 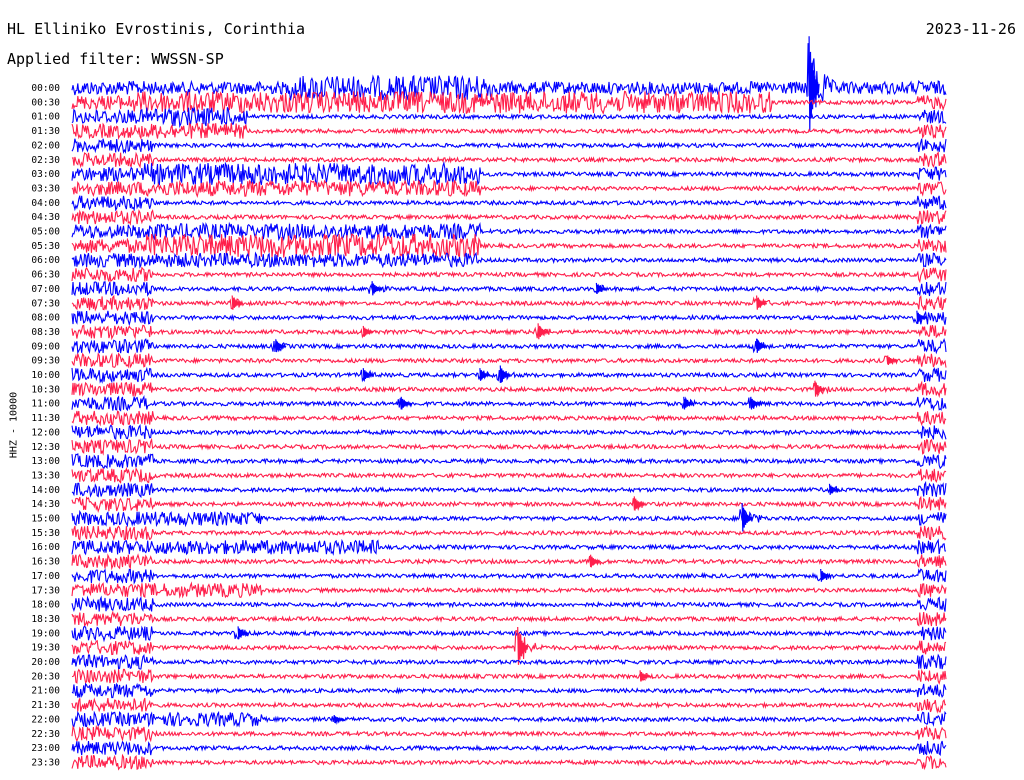 What do you see at coordinates (45, 318) in the screenshot?
I see `row-time-label: 08:00` at bounding box center [45, 318].